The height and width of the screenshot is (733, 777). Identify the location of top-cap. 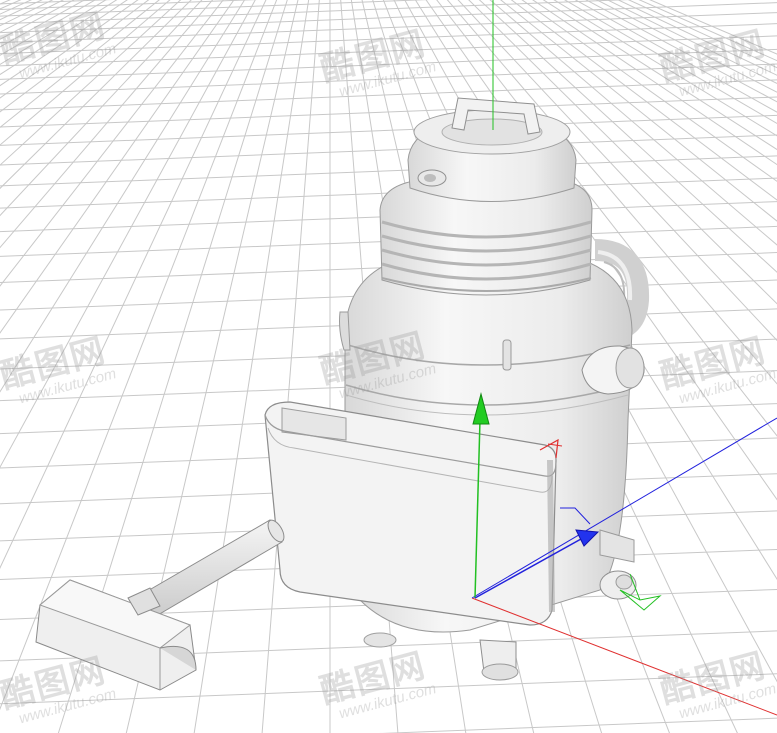
(492, 155).